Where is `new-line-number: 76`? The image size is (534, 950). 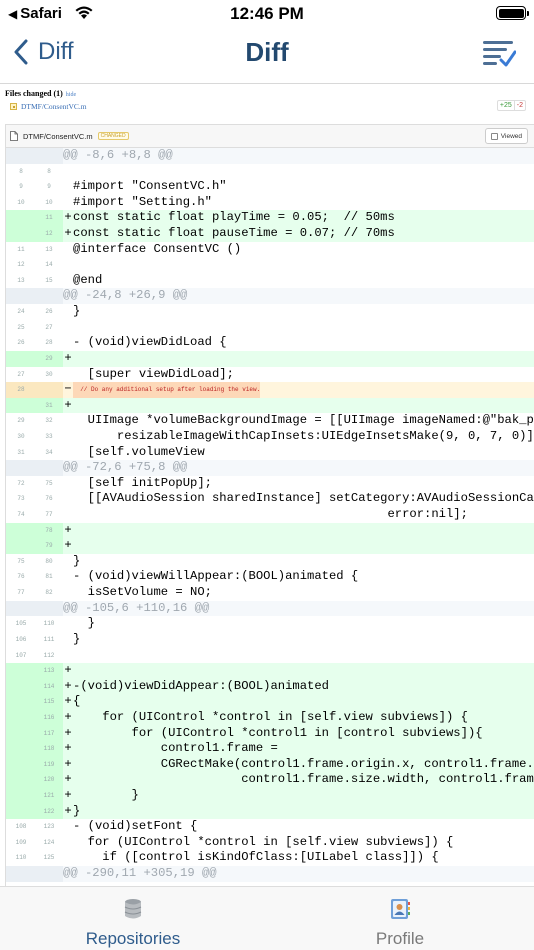
new-line-number: 76 is located at coordinates (49, 499).